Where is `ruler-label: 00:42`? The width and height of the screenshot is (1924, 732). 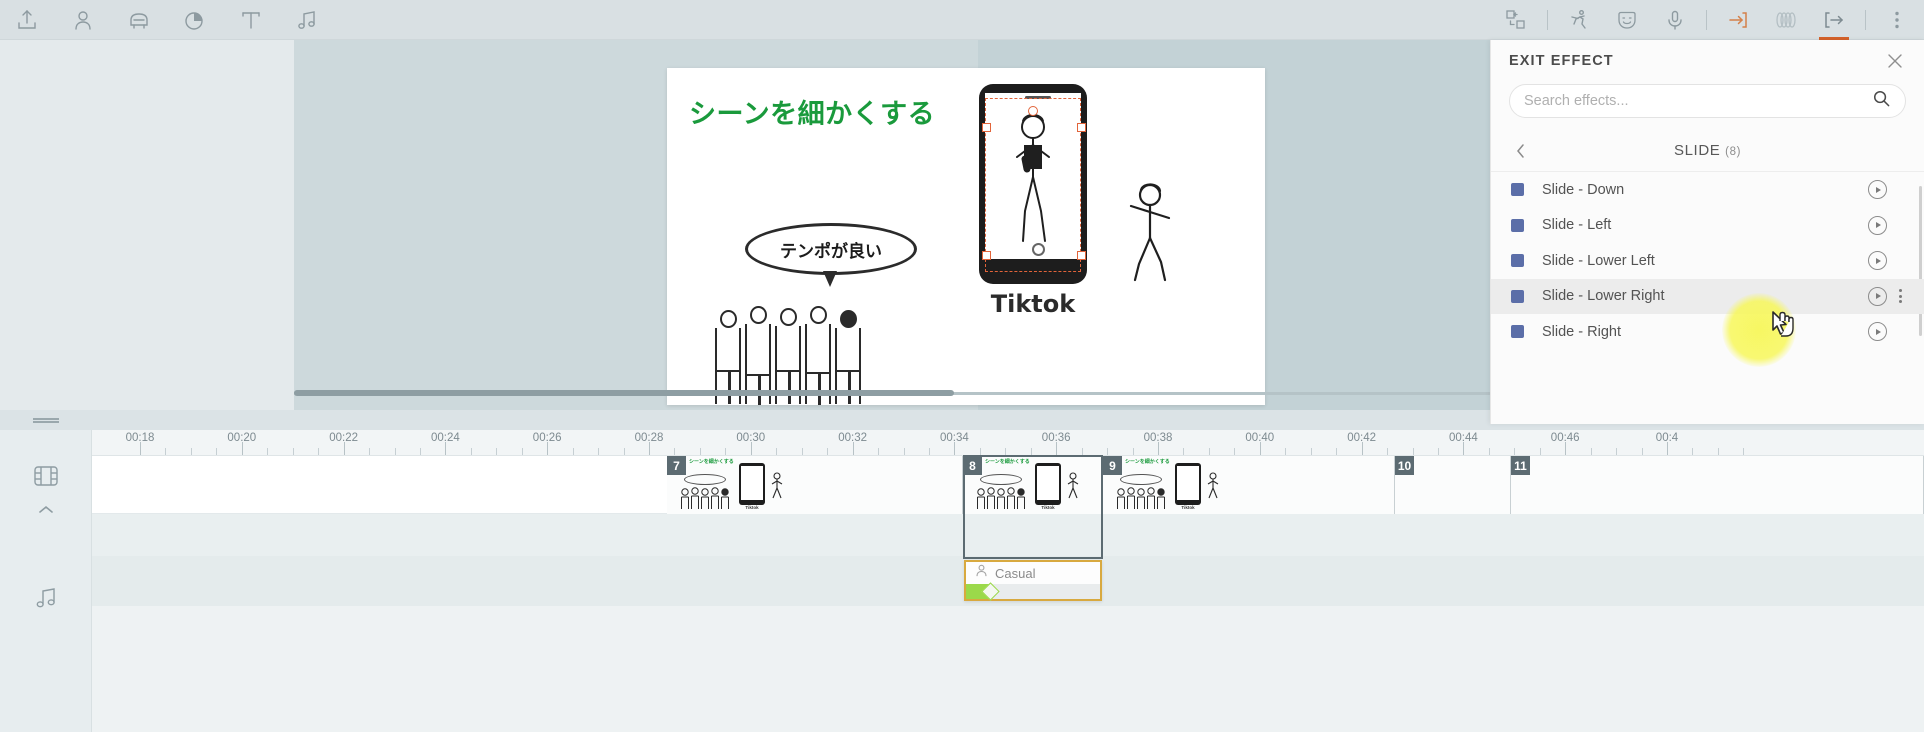
ruler-label: 00:42 is located at coordinates (1361, 438).